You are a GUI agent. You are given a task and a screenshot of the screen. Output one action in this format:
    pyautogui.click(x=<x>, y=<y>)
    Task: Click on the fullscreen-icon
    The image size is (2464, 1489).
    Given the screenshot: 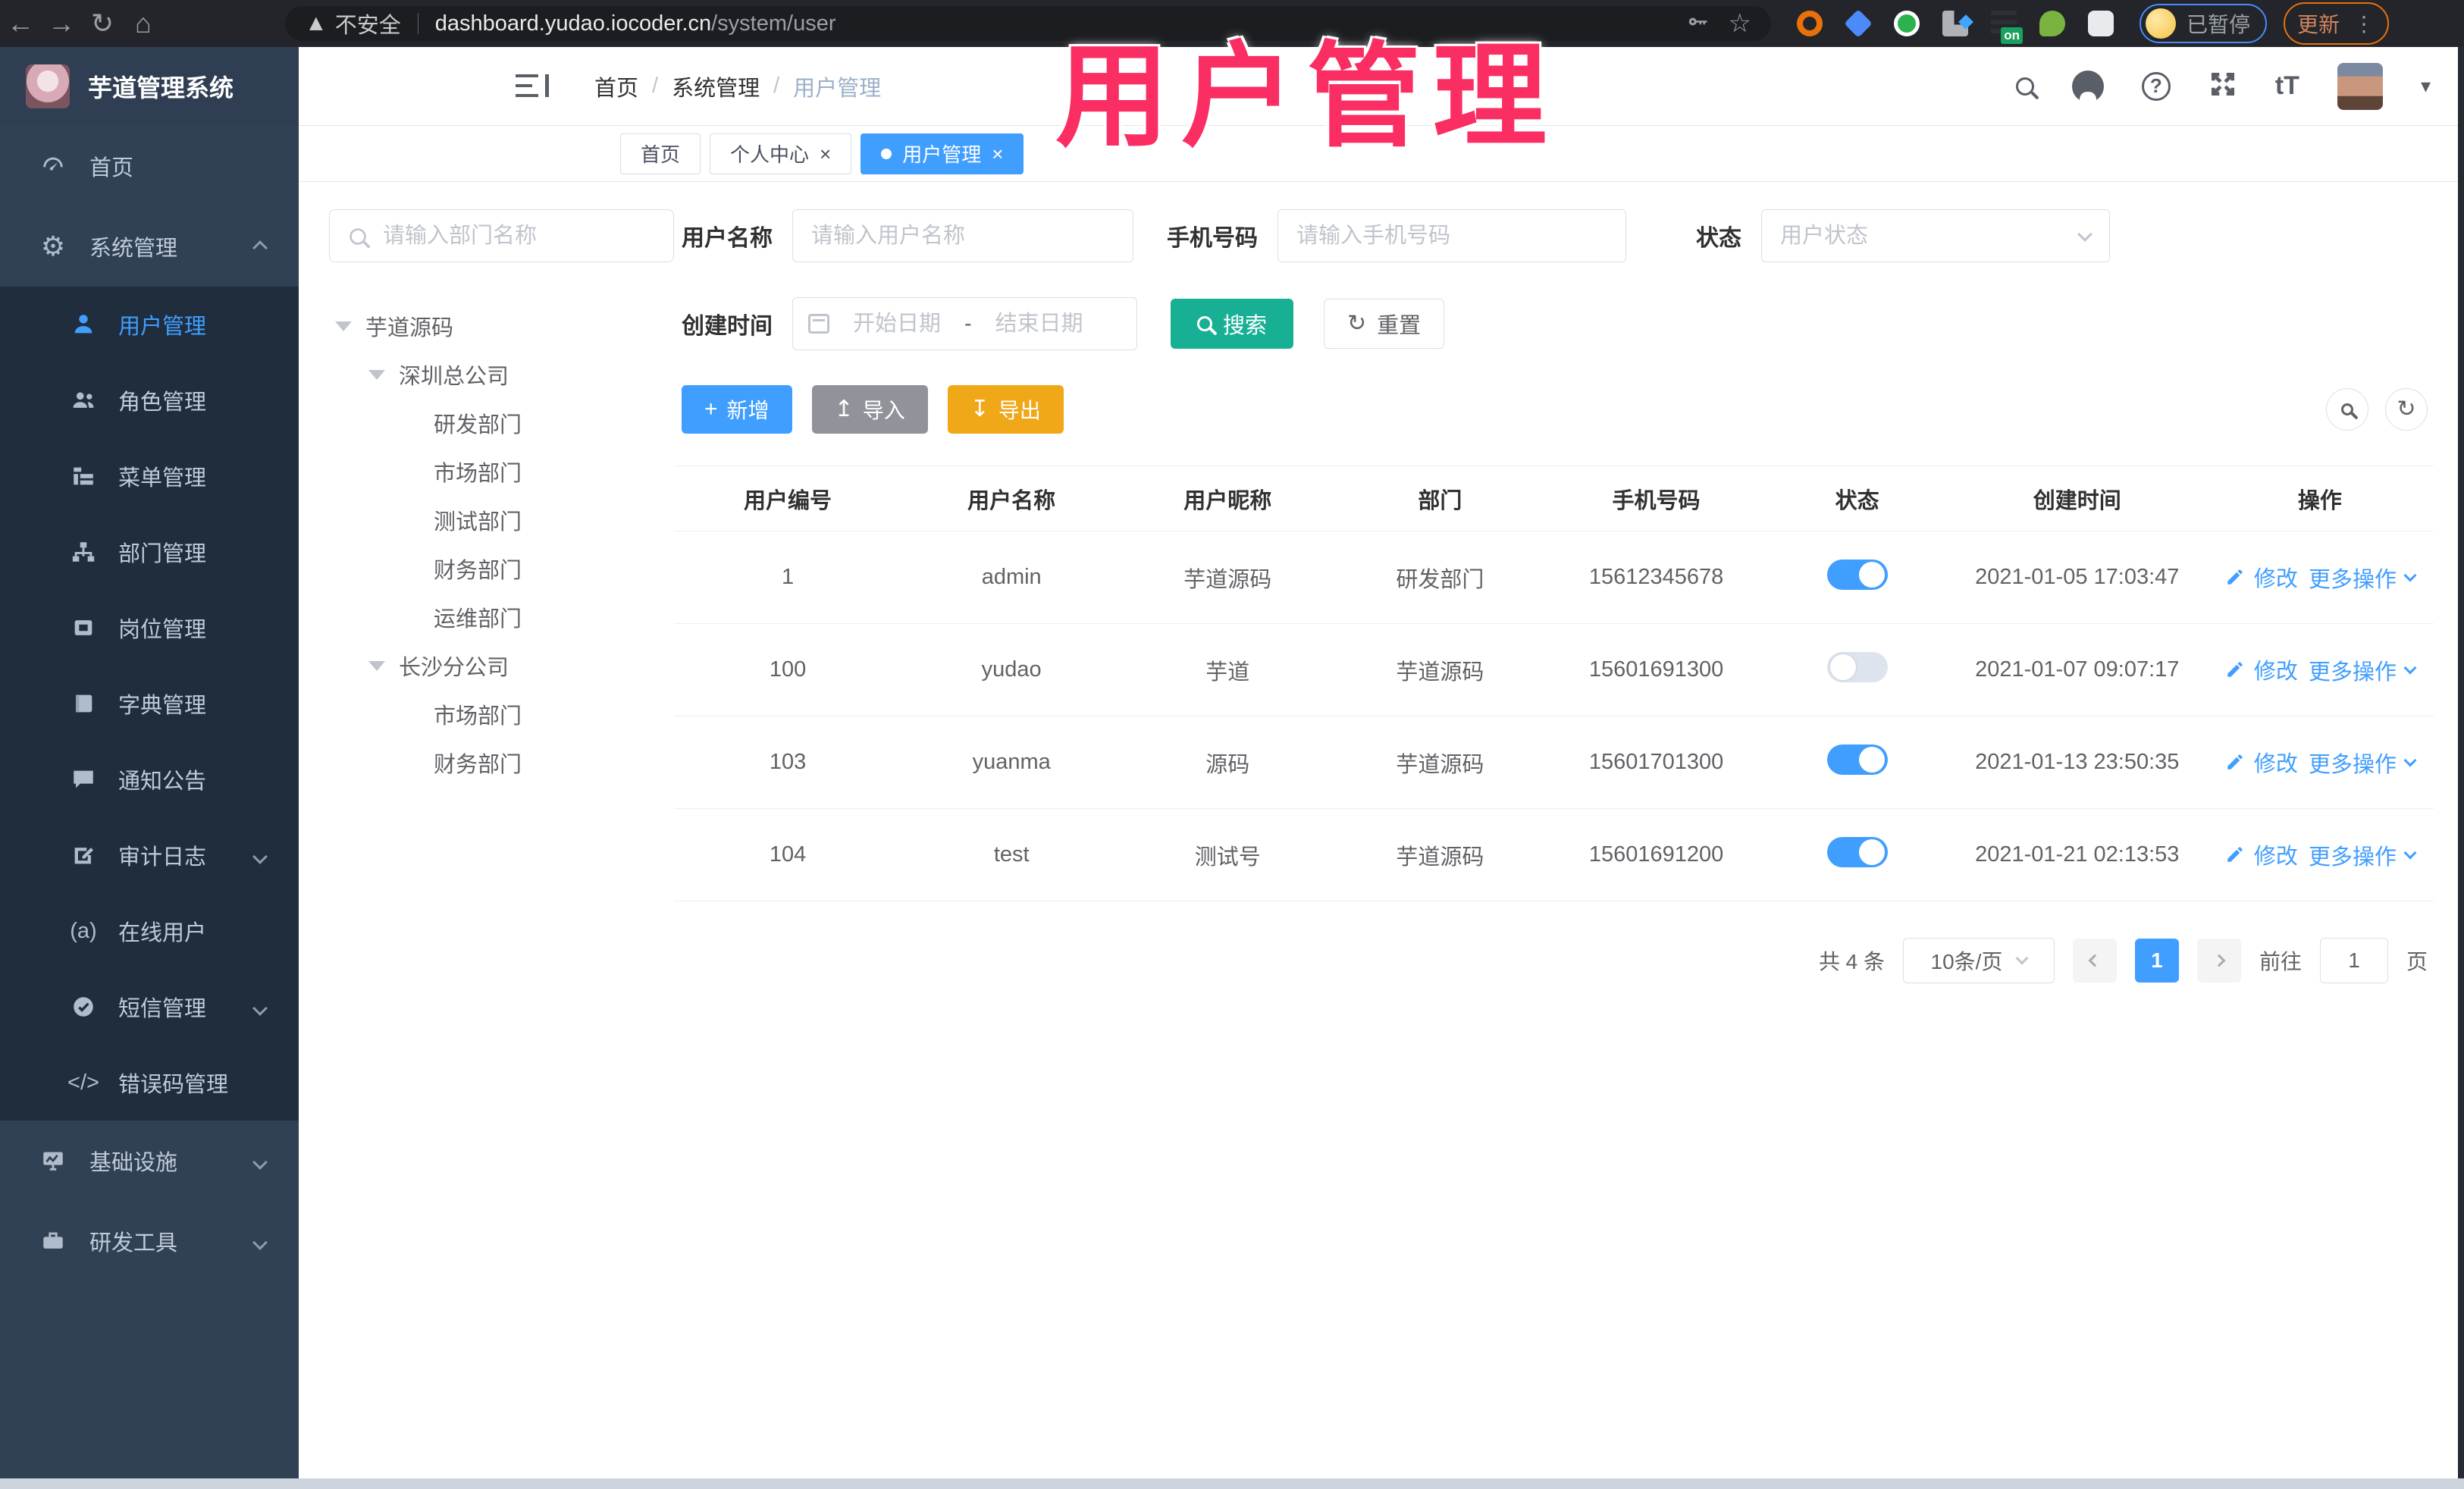 What is the action you would take?
    pyautogui.click(x=2223, y=86)
    